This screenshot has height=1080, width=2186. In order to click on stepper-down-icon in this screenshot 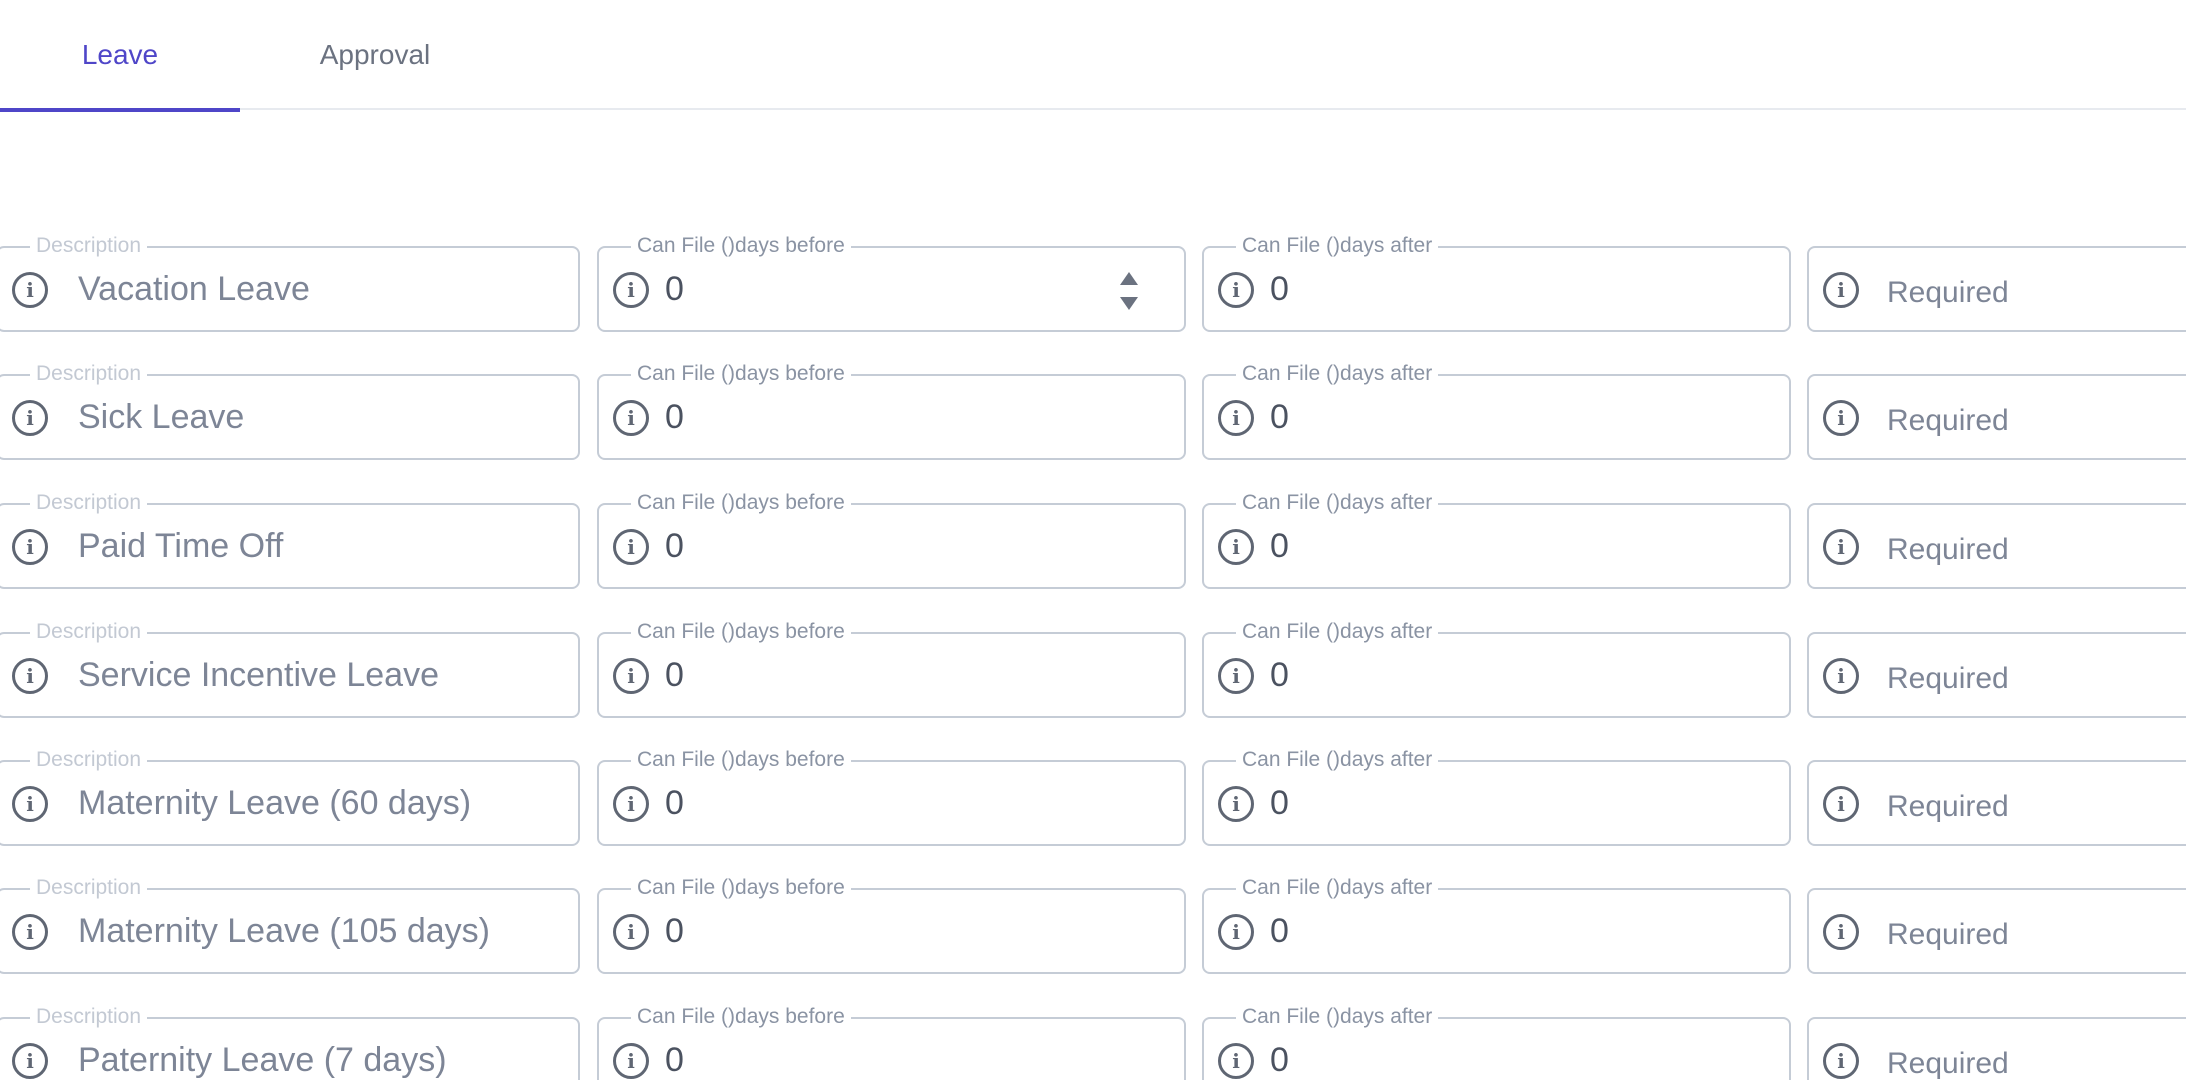, I will do `click(1129, 303)`.